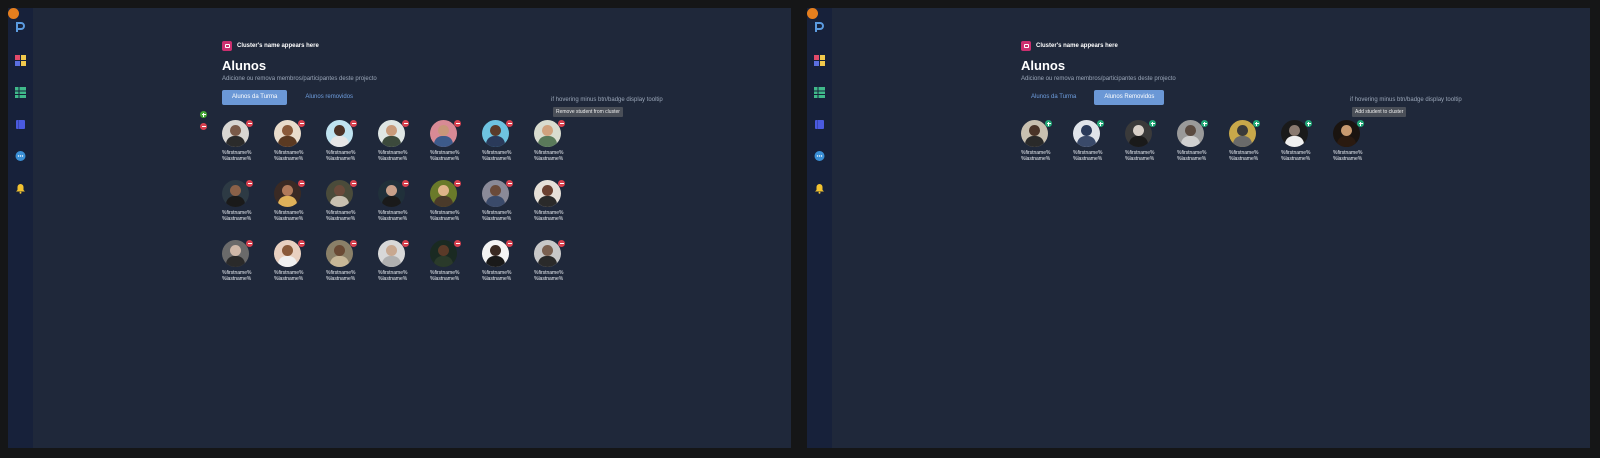 The image size is (1600, 458). Describe the element at coordinates (1281, 45) in the screenshot. I see `cluster-header: Cluster's name appears here` at that location.